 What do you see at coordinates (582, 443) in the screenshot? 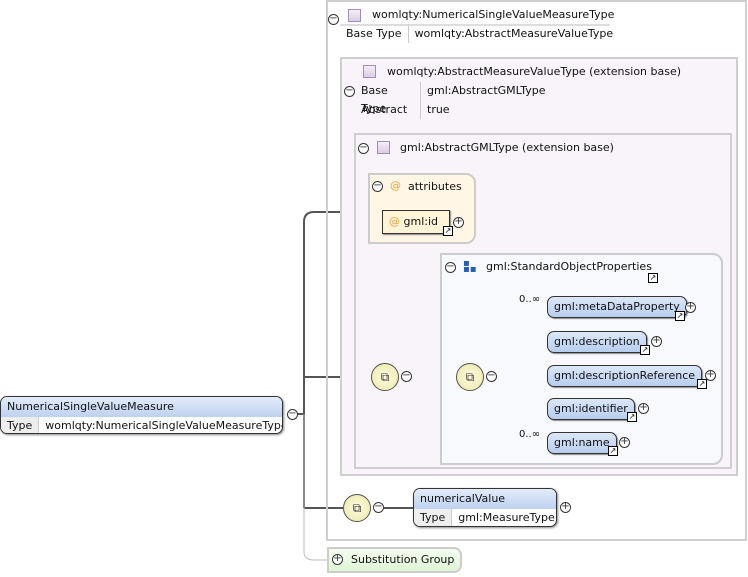
I see `element-name: gml:name` at bounding box center [582, 443].